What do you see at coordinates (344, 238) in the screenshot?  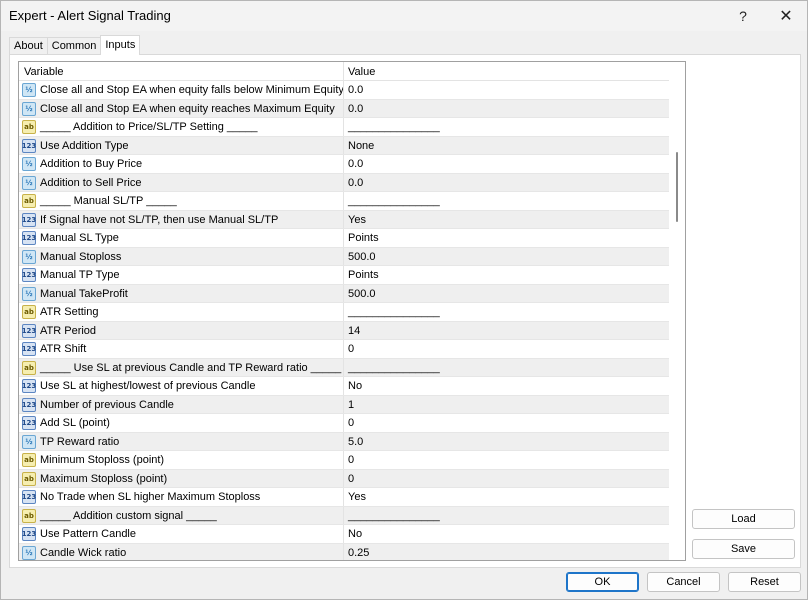 I see `table-row: 123 Manual SL Type Points` at bounding box center [344, 238].